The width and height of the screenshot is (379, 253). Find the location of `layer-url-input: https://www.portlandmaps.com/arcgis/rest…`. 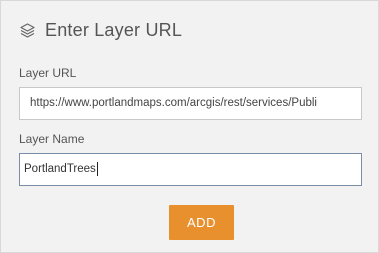

layer-url-input: https://www.portlandmaps.com/arcgis/rest… is located at coordinates (190, 103).